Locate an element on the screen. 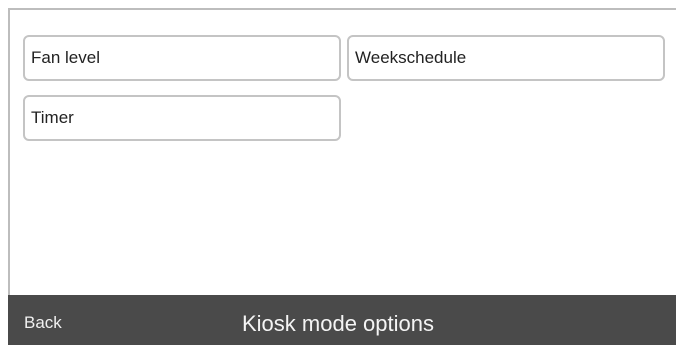 This screenshot has width=676, height=345. fan-level-button: Fan level is located at coordinates (182, 58).